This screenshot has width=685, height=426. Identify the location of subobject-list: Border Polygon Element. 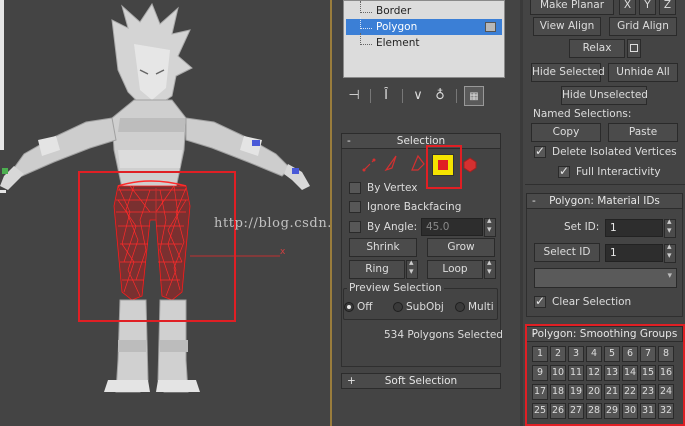
(424, 39).